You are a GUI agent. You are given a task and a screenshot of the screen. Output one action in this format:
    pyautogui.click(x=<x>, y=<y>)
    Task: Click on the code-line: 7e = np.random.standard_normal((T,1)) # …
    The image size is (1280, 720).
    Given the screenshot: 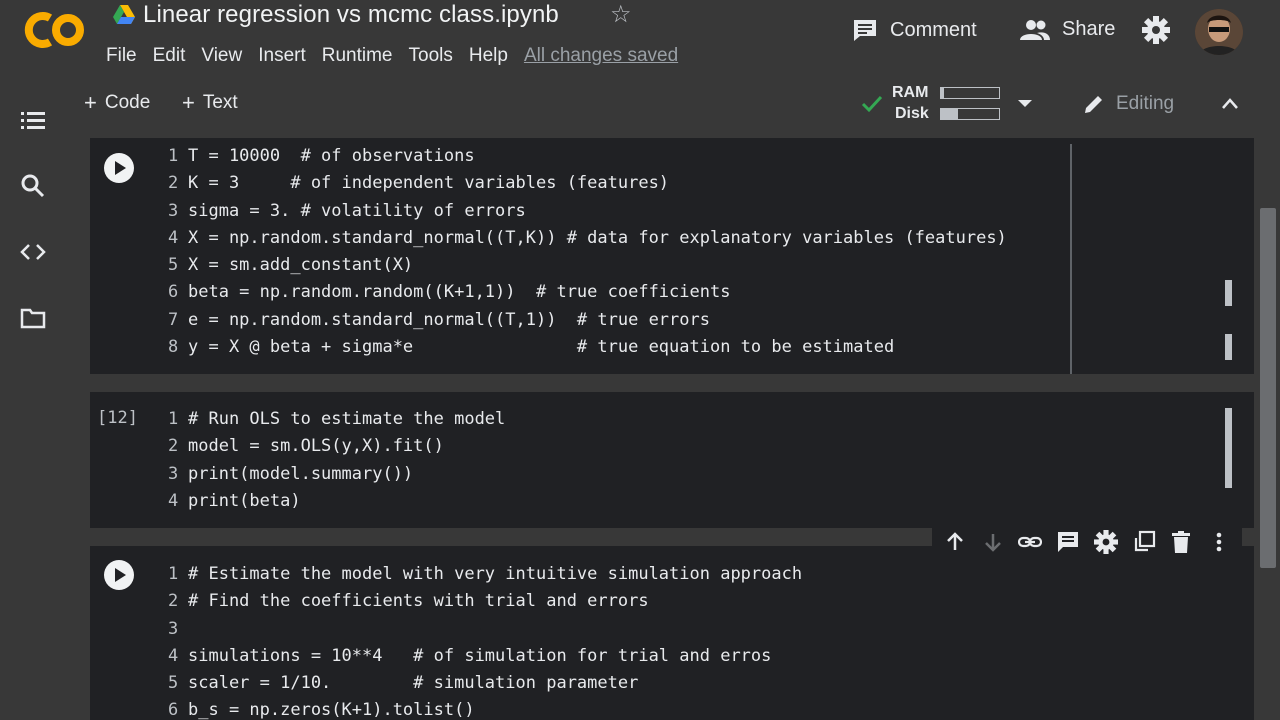 What is the action you would take?
    pyautogui.click(x=439, y=319)
    